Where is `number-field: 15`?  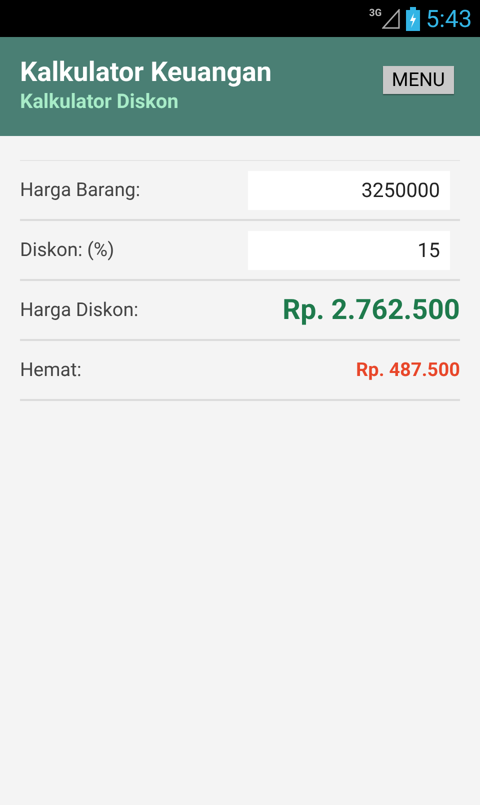
number-field: 15 is located at coordinates (349, 250).